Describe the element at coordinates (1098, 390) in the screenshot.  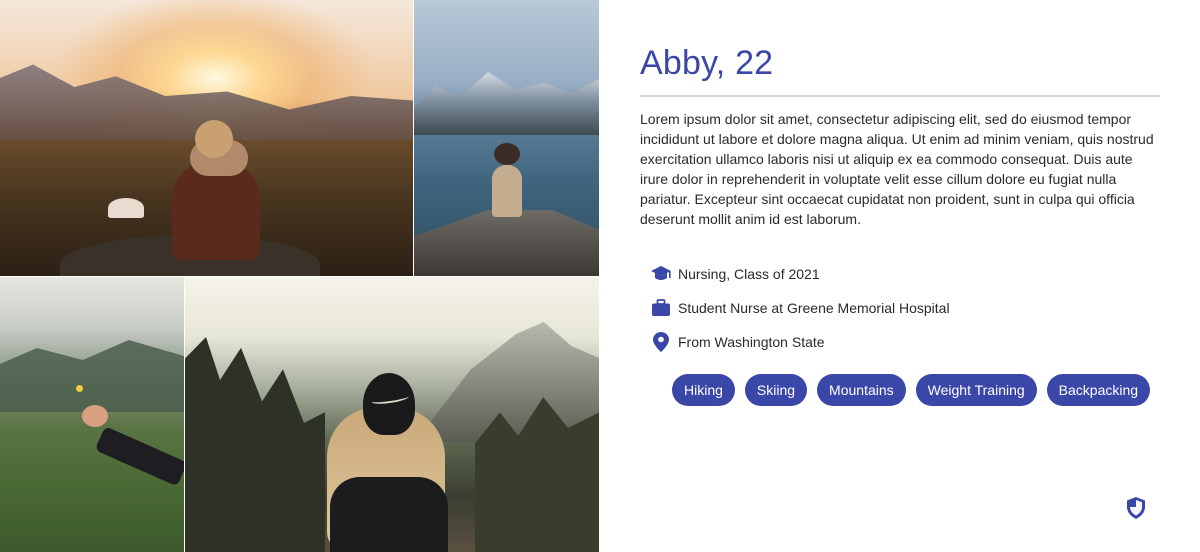
I see `tag-backpacking: Backpacking` at that location.